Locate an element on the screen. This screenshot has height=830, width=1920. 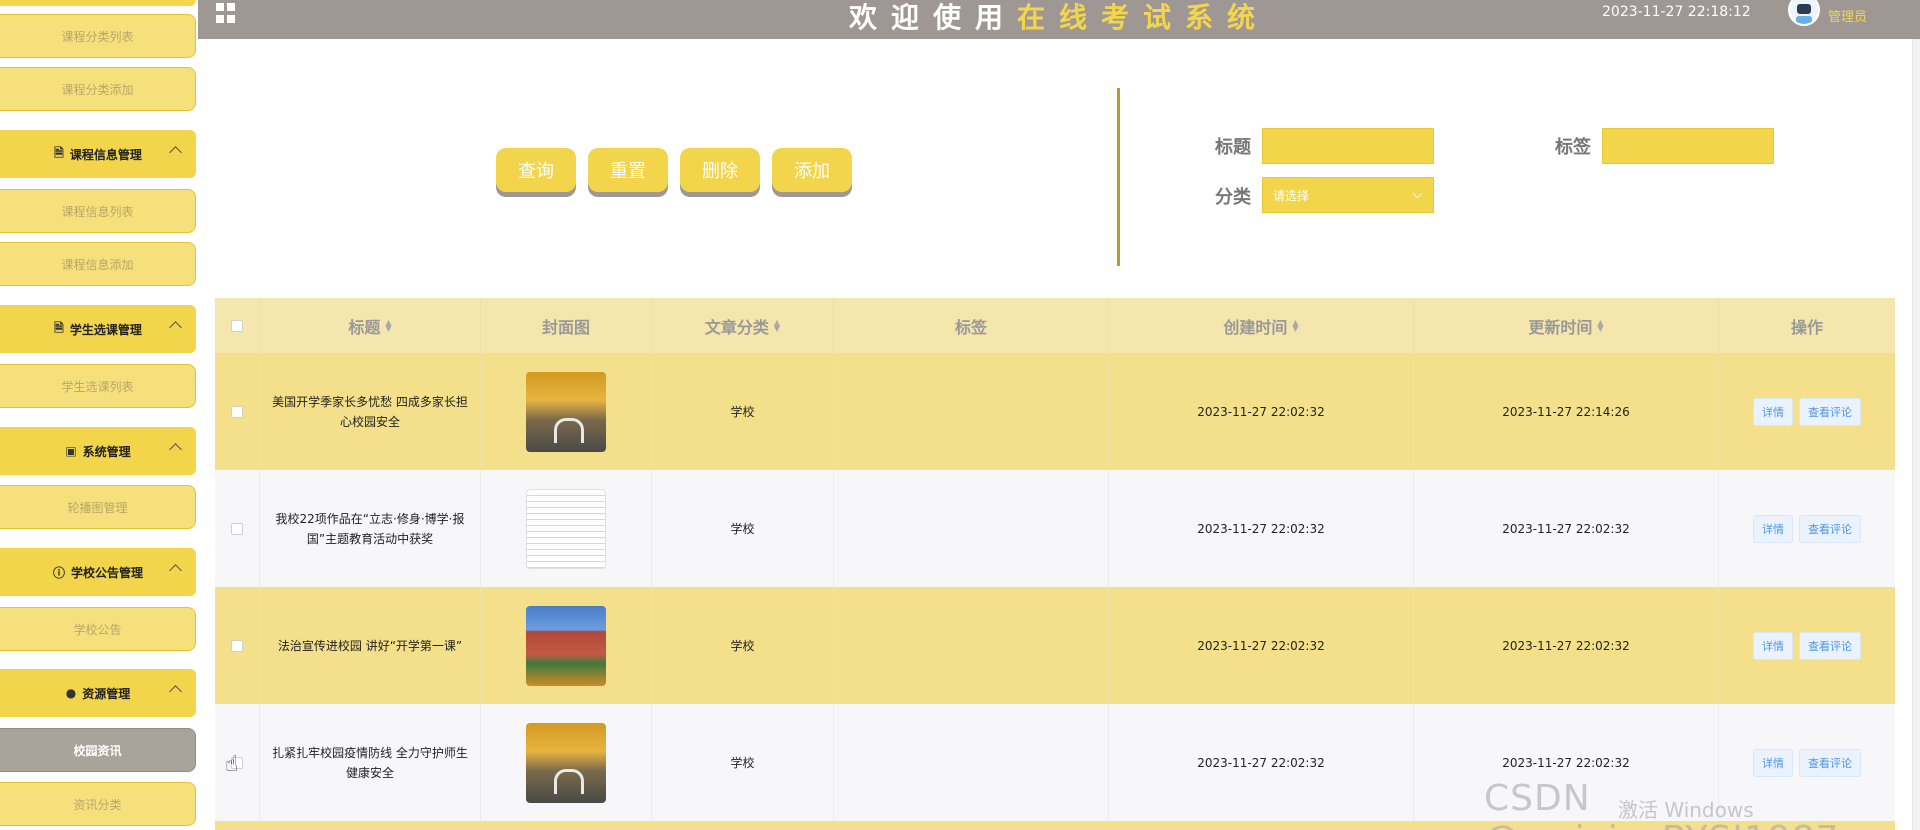
sidebar-group-label: 资源管理 is located at coordinates (106, 693).